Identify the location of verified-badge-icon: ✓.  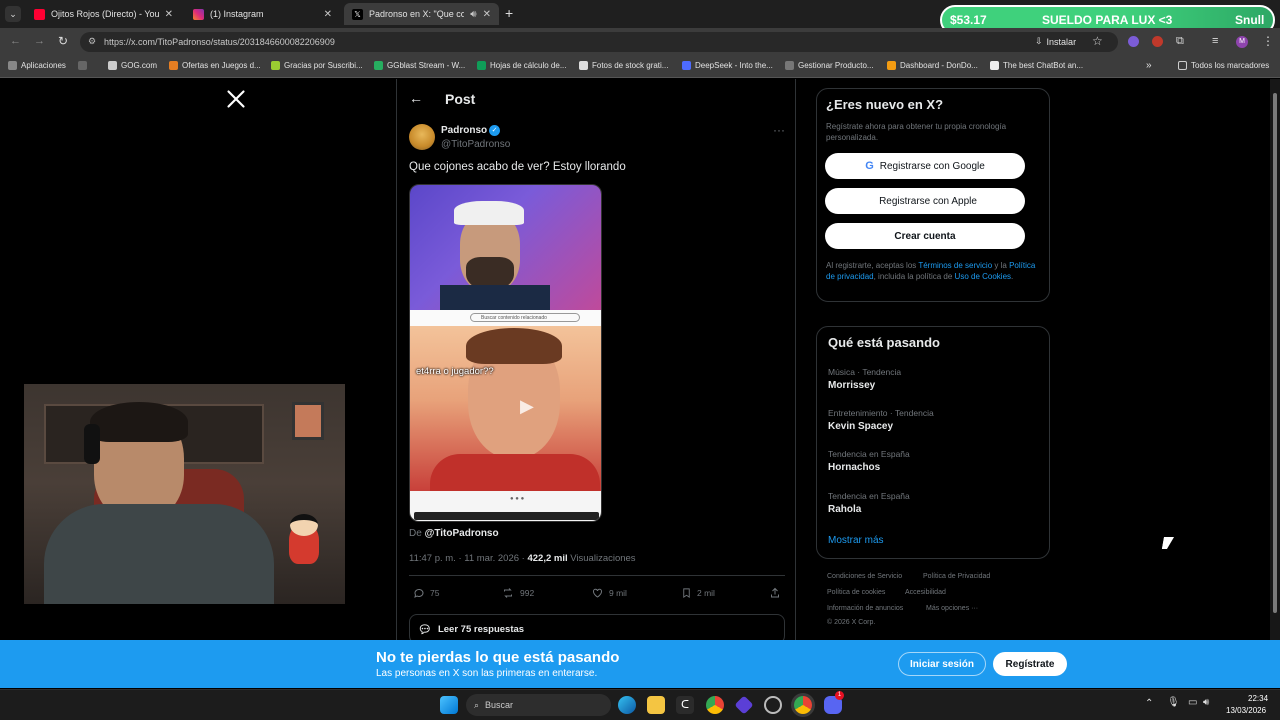
(494, 130).